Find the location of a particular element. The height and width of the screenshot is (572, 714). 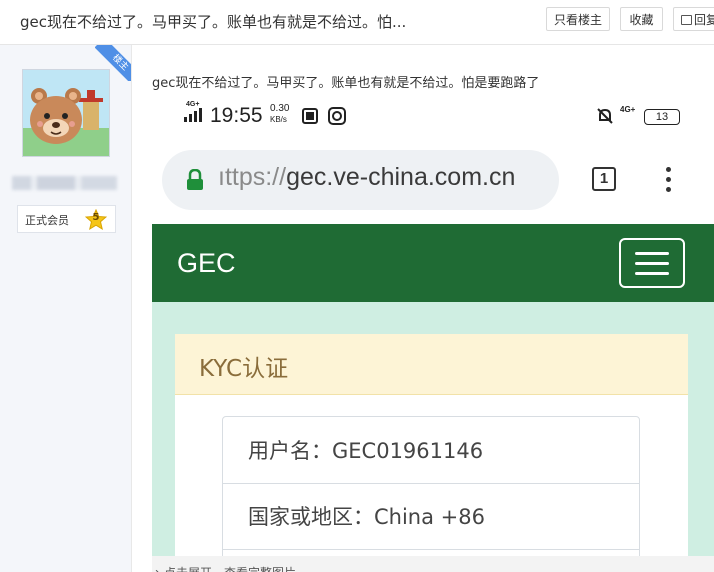

battery-level: 13 is located at coordinates (662, 117).